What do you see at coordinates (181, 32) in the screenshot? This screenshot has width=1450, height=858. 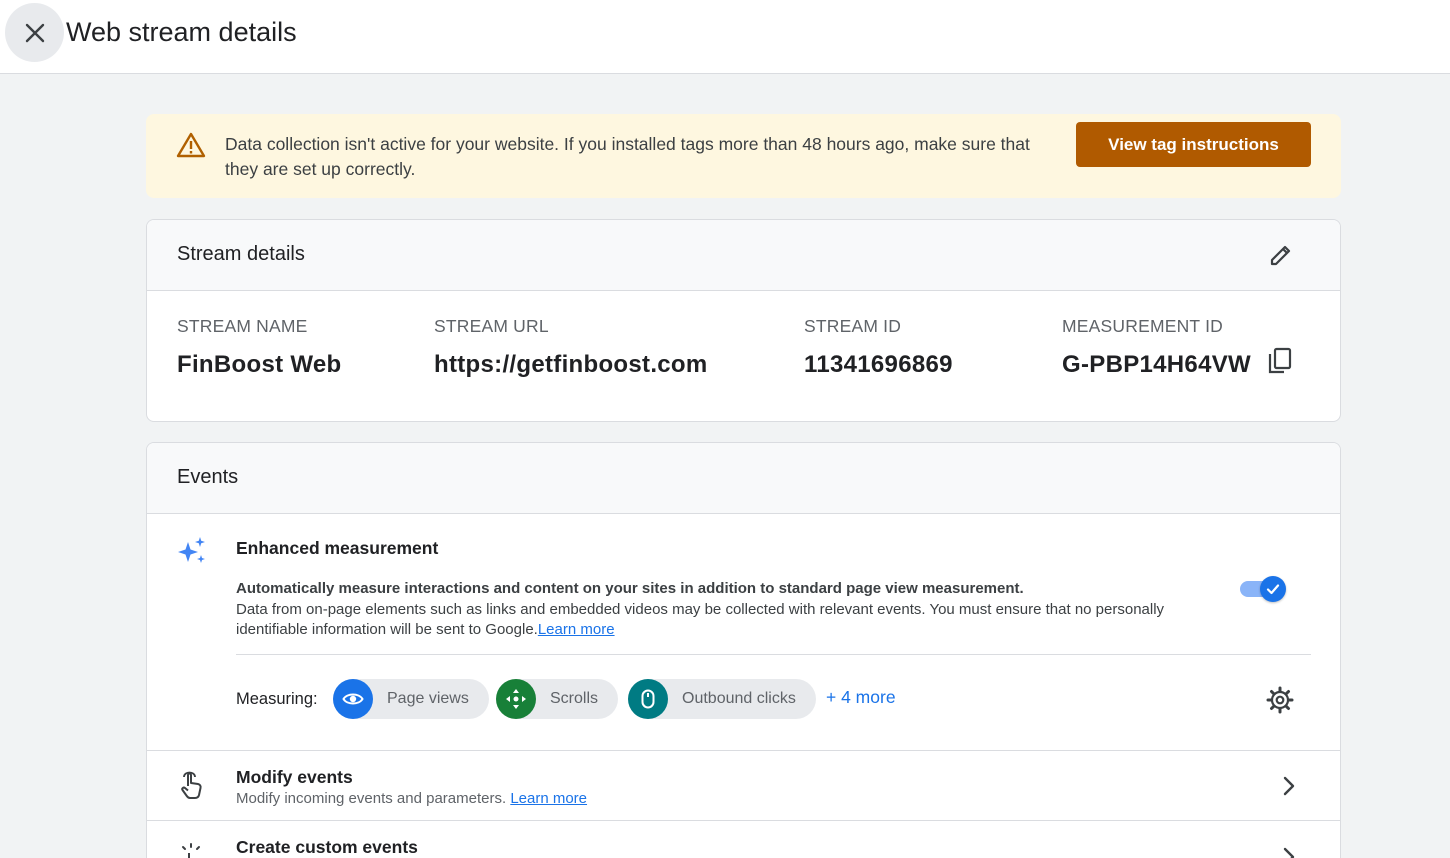 I see `page-title: Web stream details` at bounding box center [181, 32].